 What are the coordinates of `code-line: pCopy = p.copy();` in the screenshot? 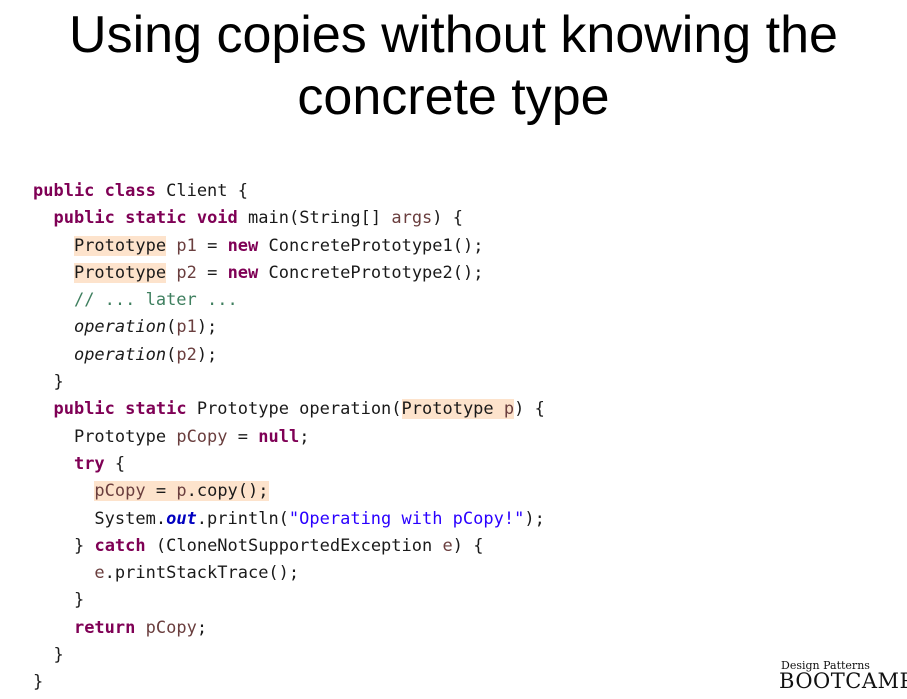 It's located at (289, 491).